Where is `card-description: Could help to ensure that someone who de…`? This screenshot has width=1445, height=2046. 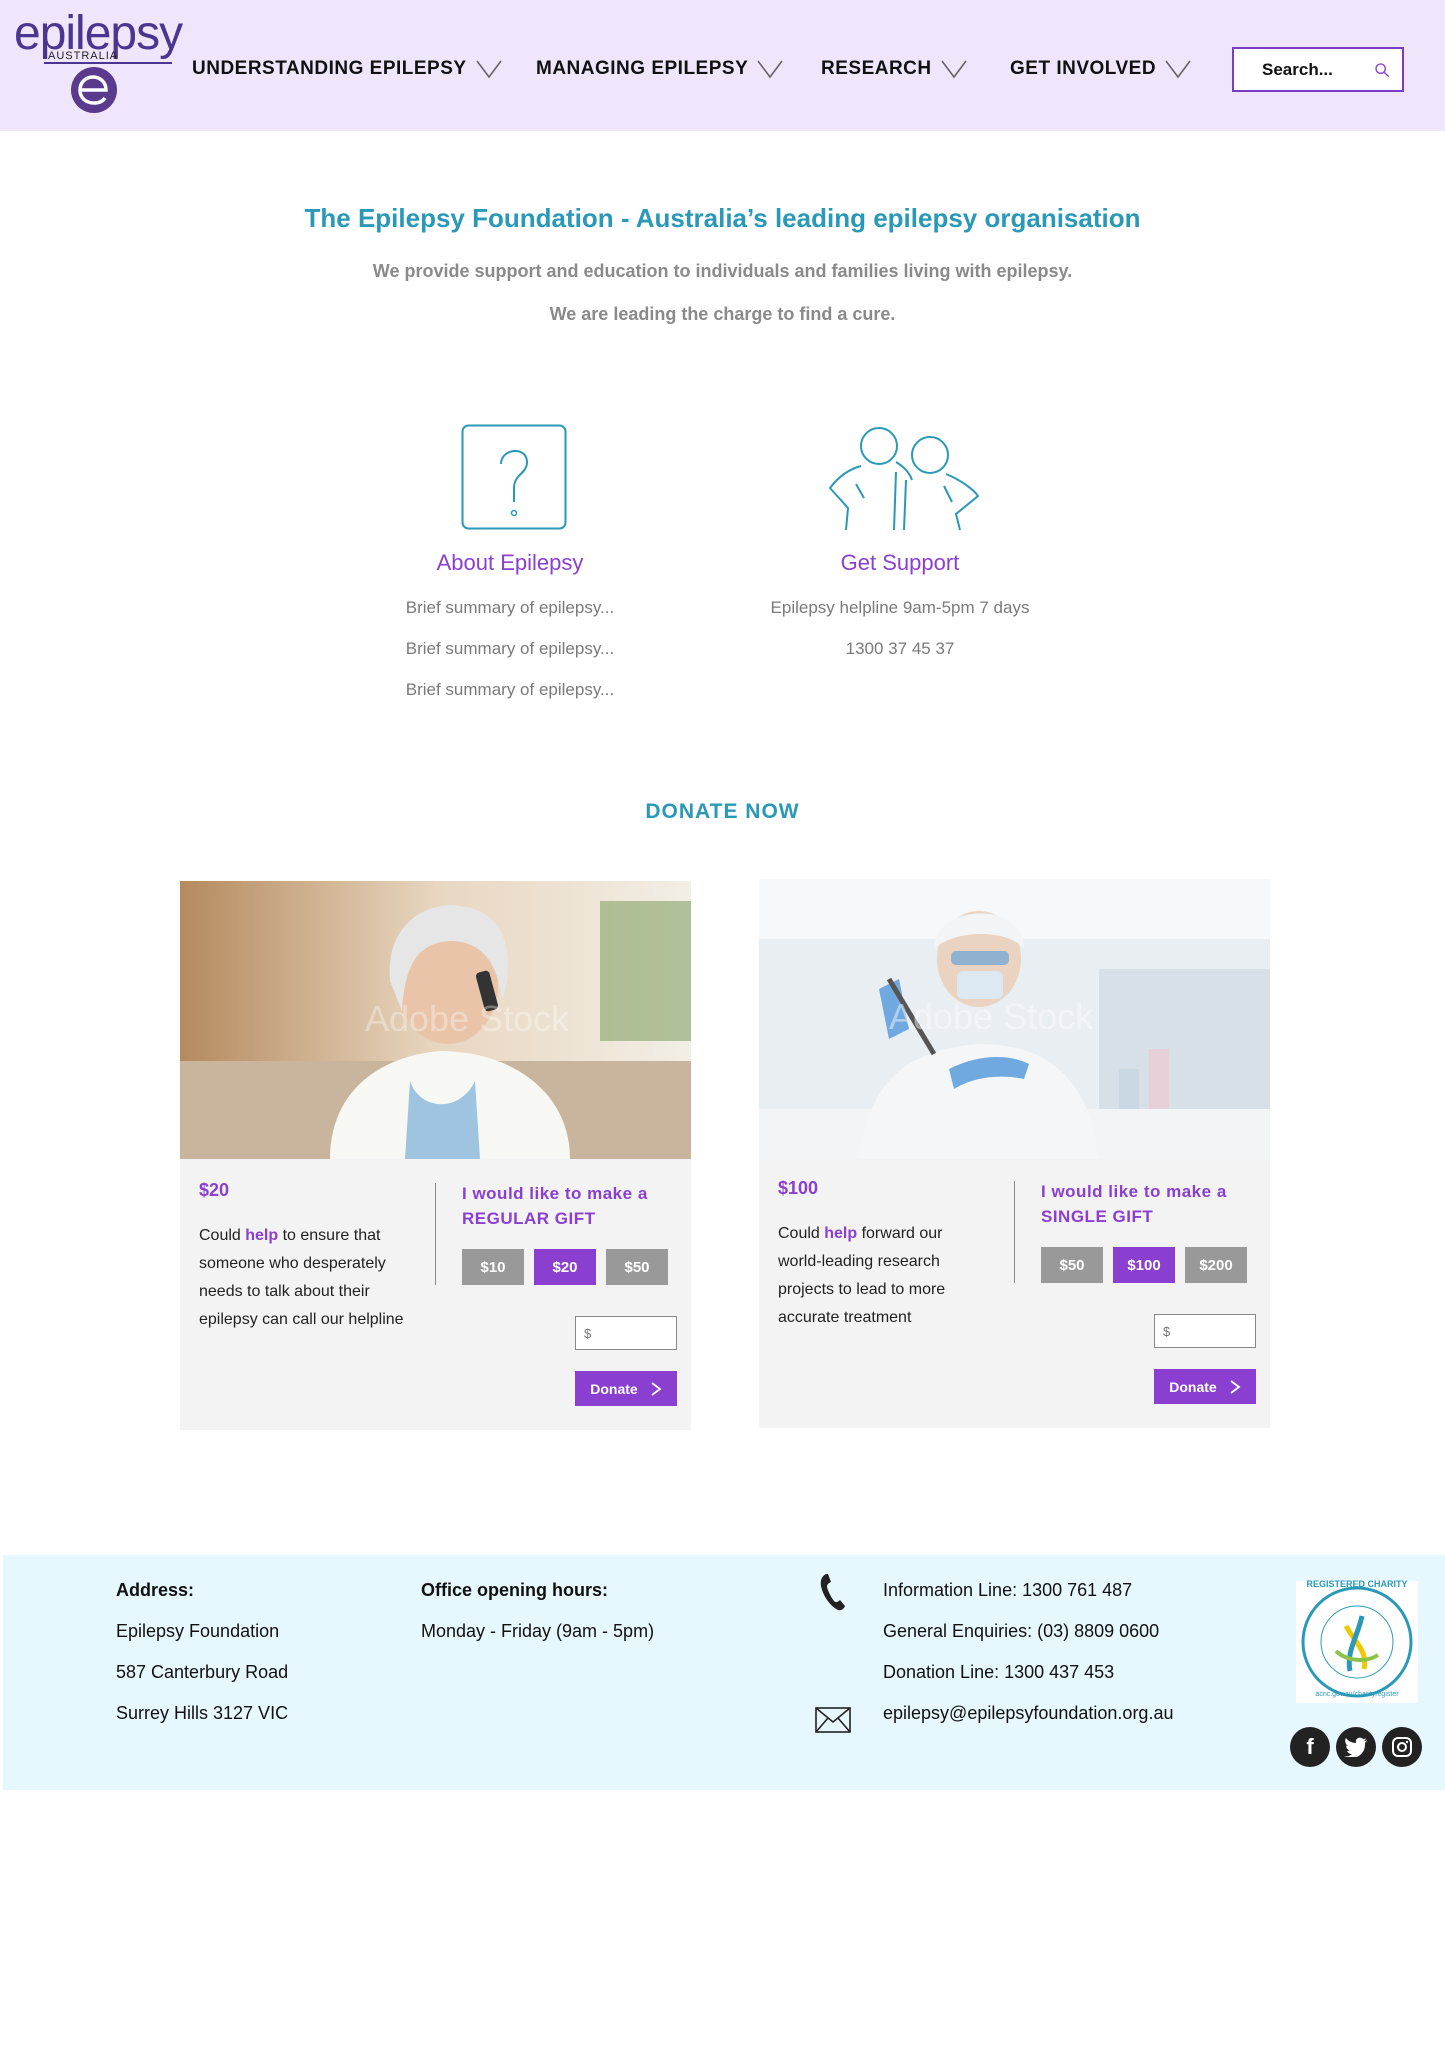
card-description: Could help to ensure that someone who de… is located at coordinates (301, 1277).